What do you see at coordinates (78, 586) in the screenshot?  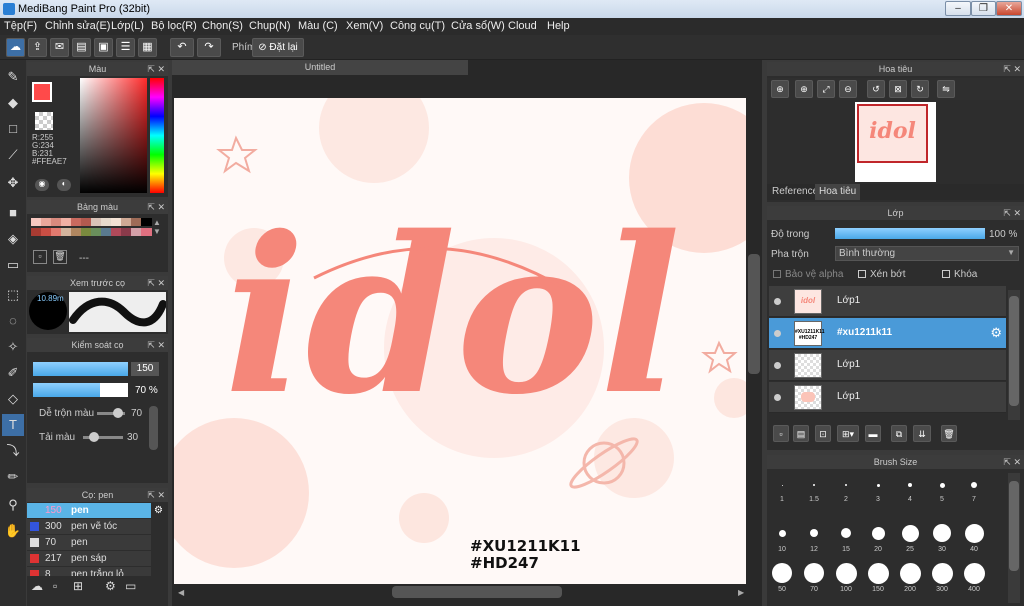 I see `add-brush-icon: ⊞` at bounding box center [78, 586].